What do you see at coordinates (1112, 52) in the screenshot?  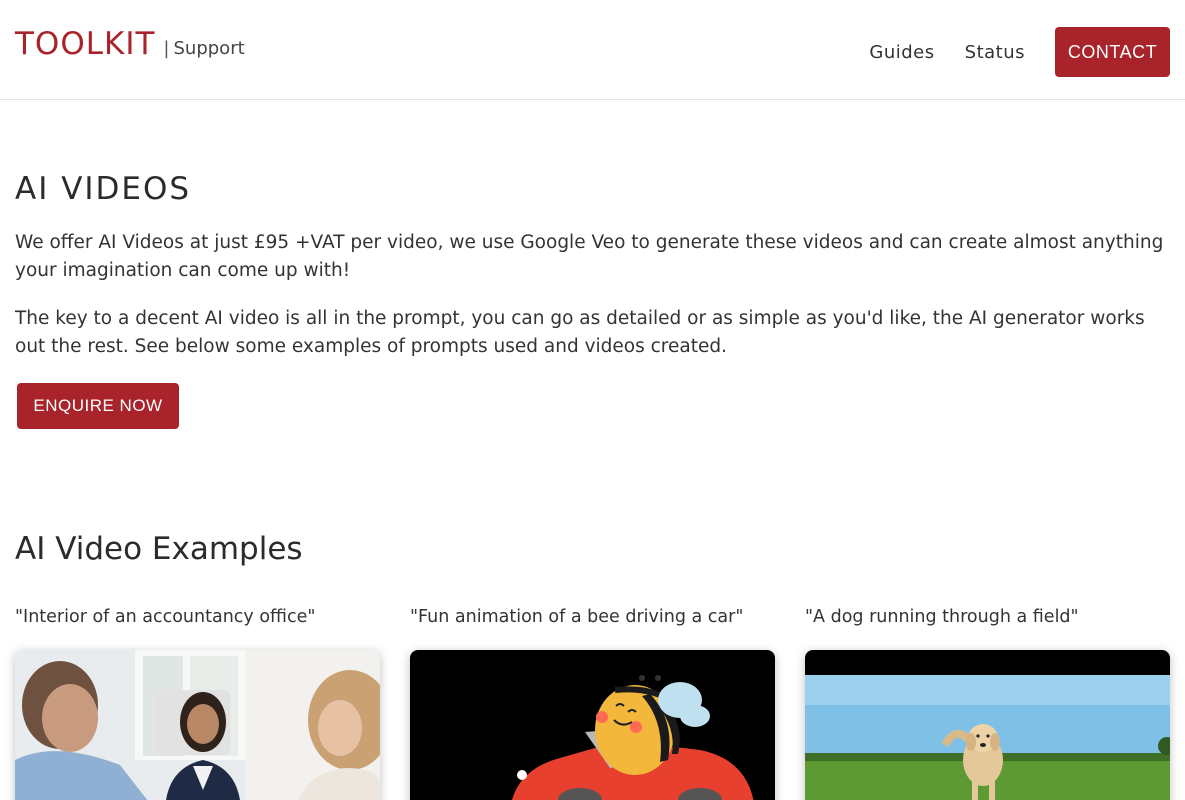 I see `contact-button: CONTACT` at bounding box center [1112, 52].